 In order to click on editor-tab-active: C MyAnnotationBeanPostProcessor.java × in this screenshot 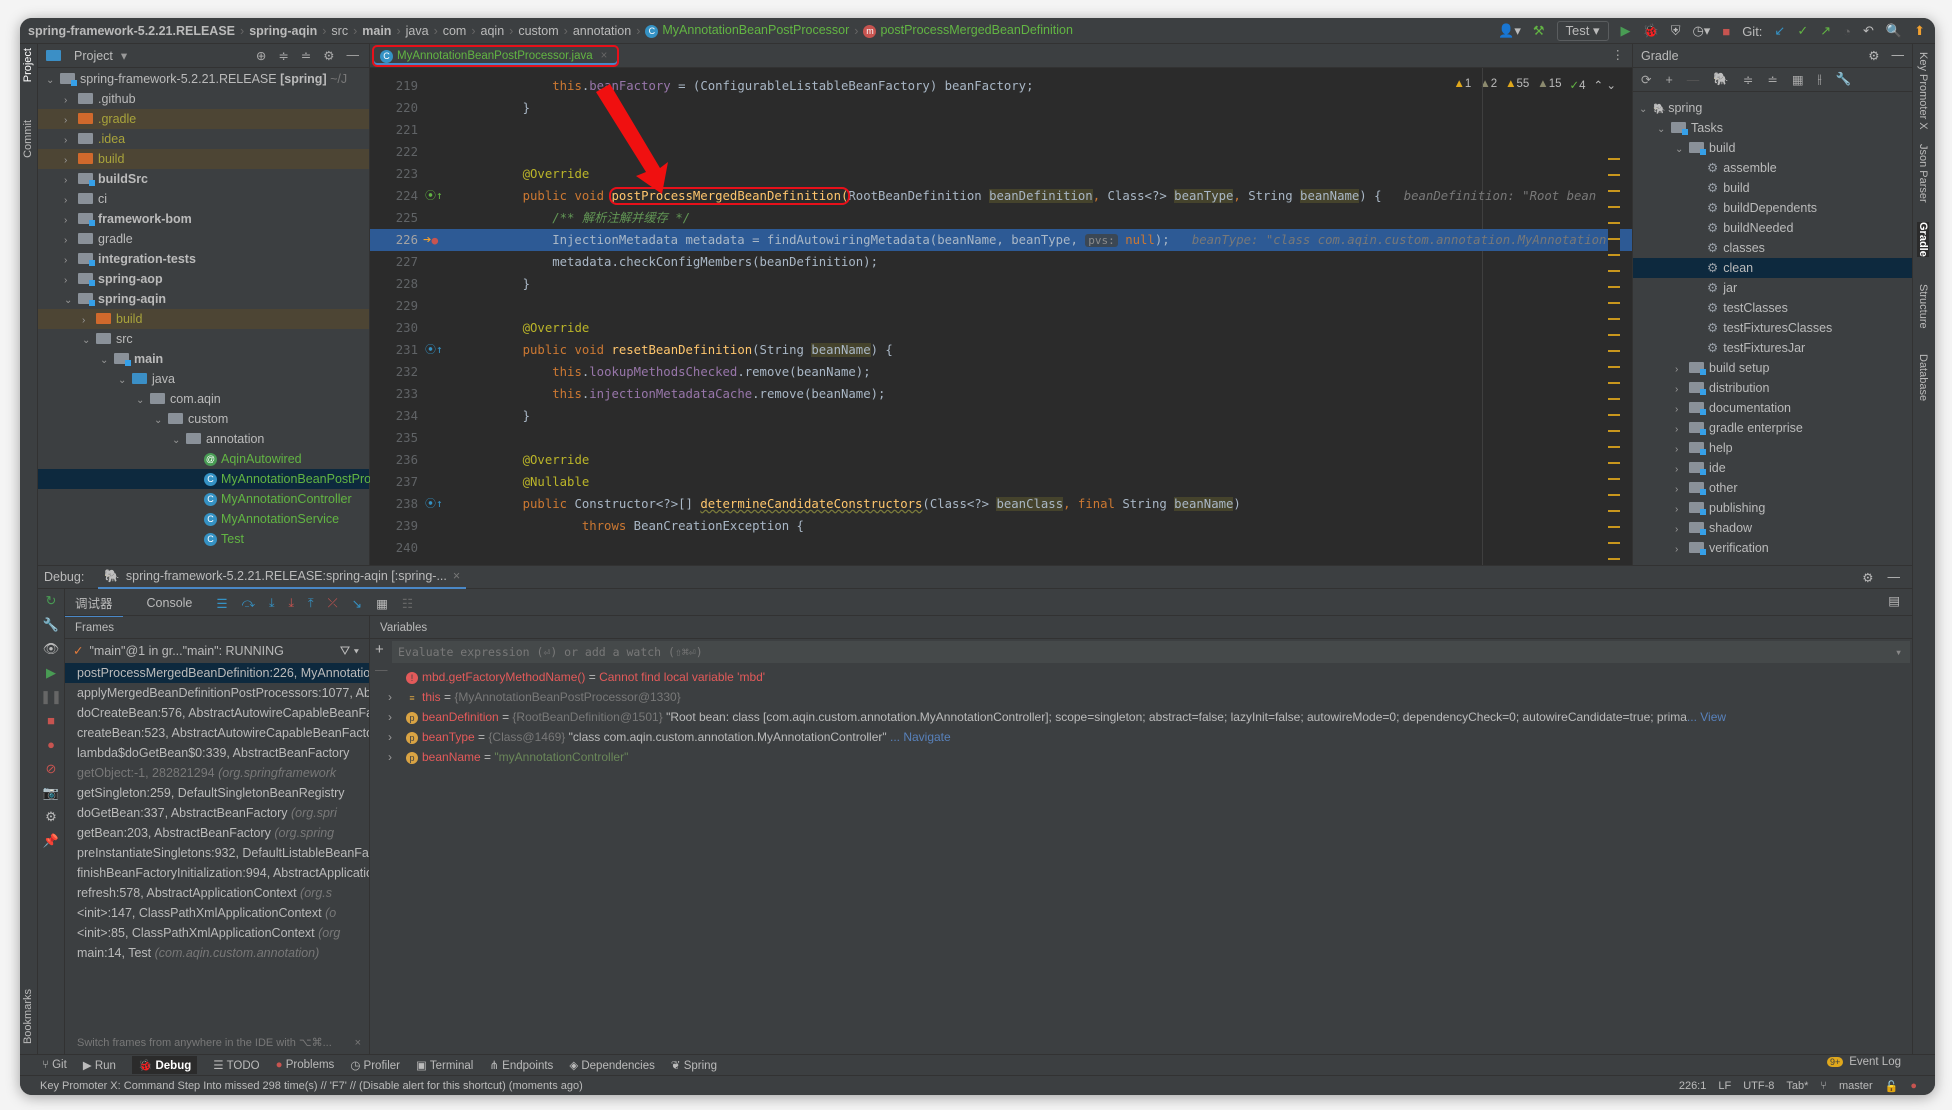, I will do `click(496, 56)`.